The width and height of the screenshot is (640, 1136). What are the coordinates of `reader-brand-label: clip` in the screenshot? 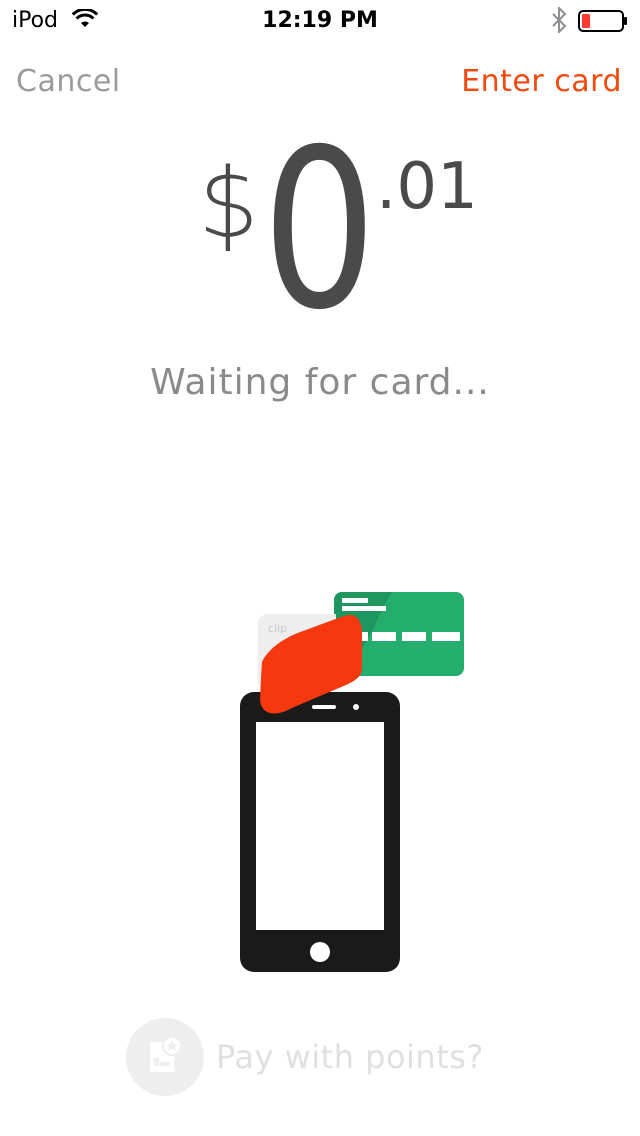 It's located at (277, 628).